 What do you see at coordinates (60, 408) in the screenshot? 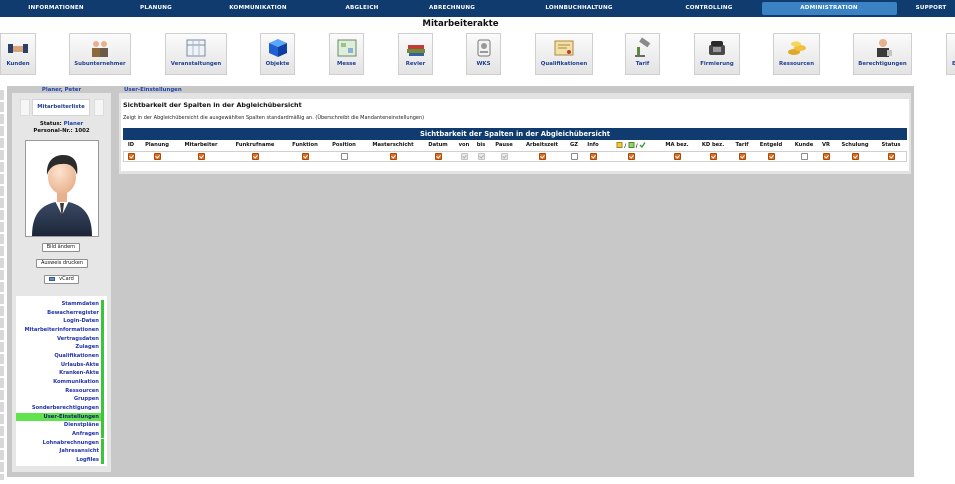
I see `side-link-sonderberechtigungen: Sonderberechtigungen` at bounding box center [60, 408].